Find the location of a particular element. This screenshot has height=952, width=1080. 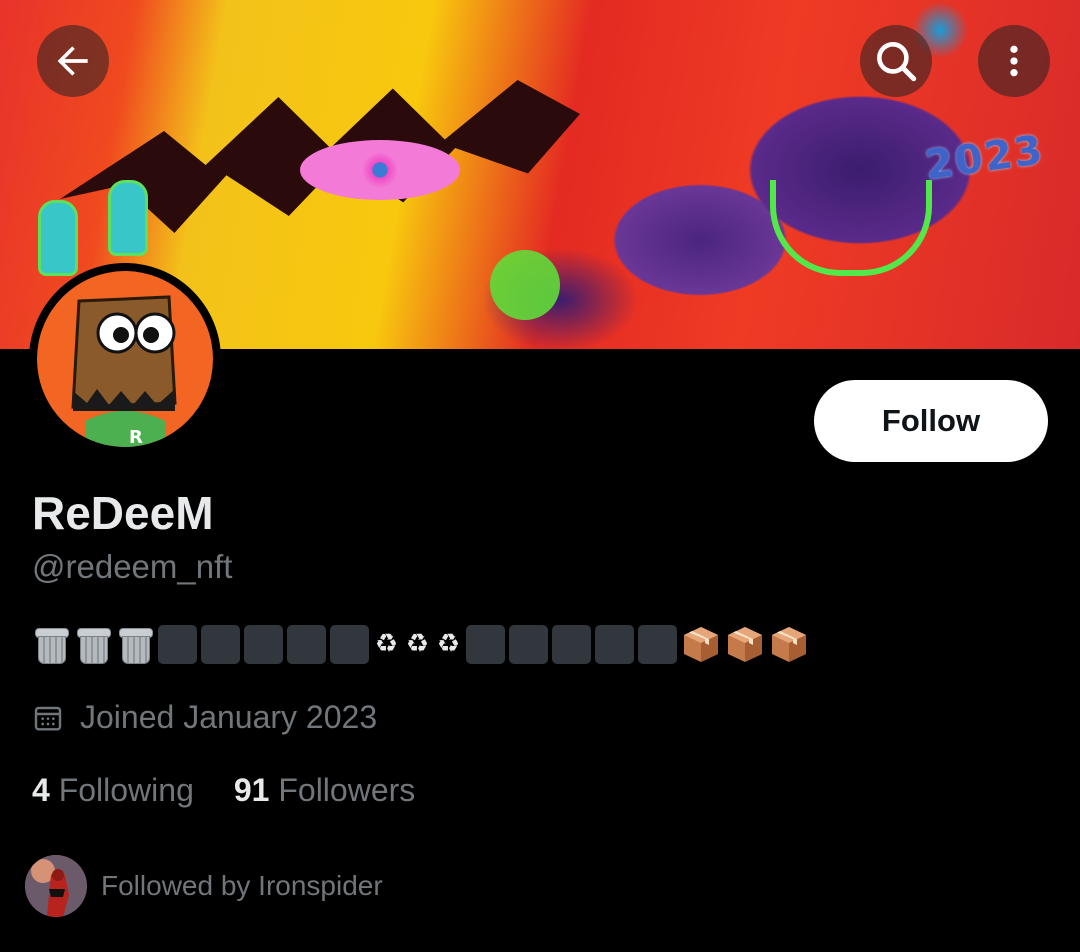

follow-stats: 4 Following 91 Followers is located at coordinates (223, 790).